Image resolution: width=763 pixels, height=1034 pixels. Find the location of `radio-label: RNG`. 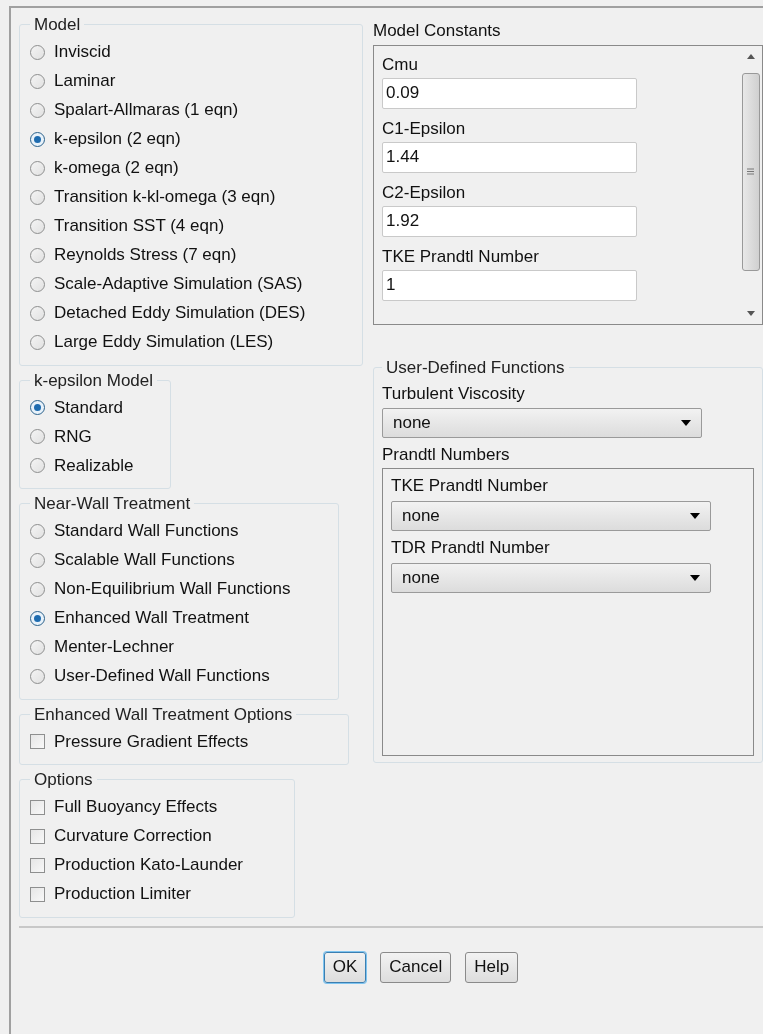

radio-label: RNG is located at coordinates (73, 436).